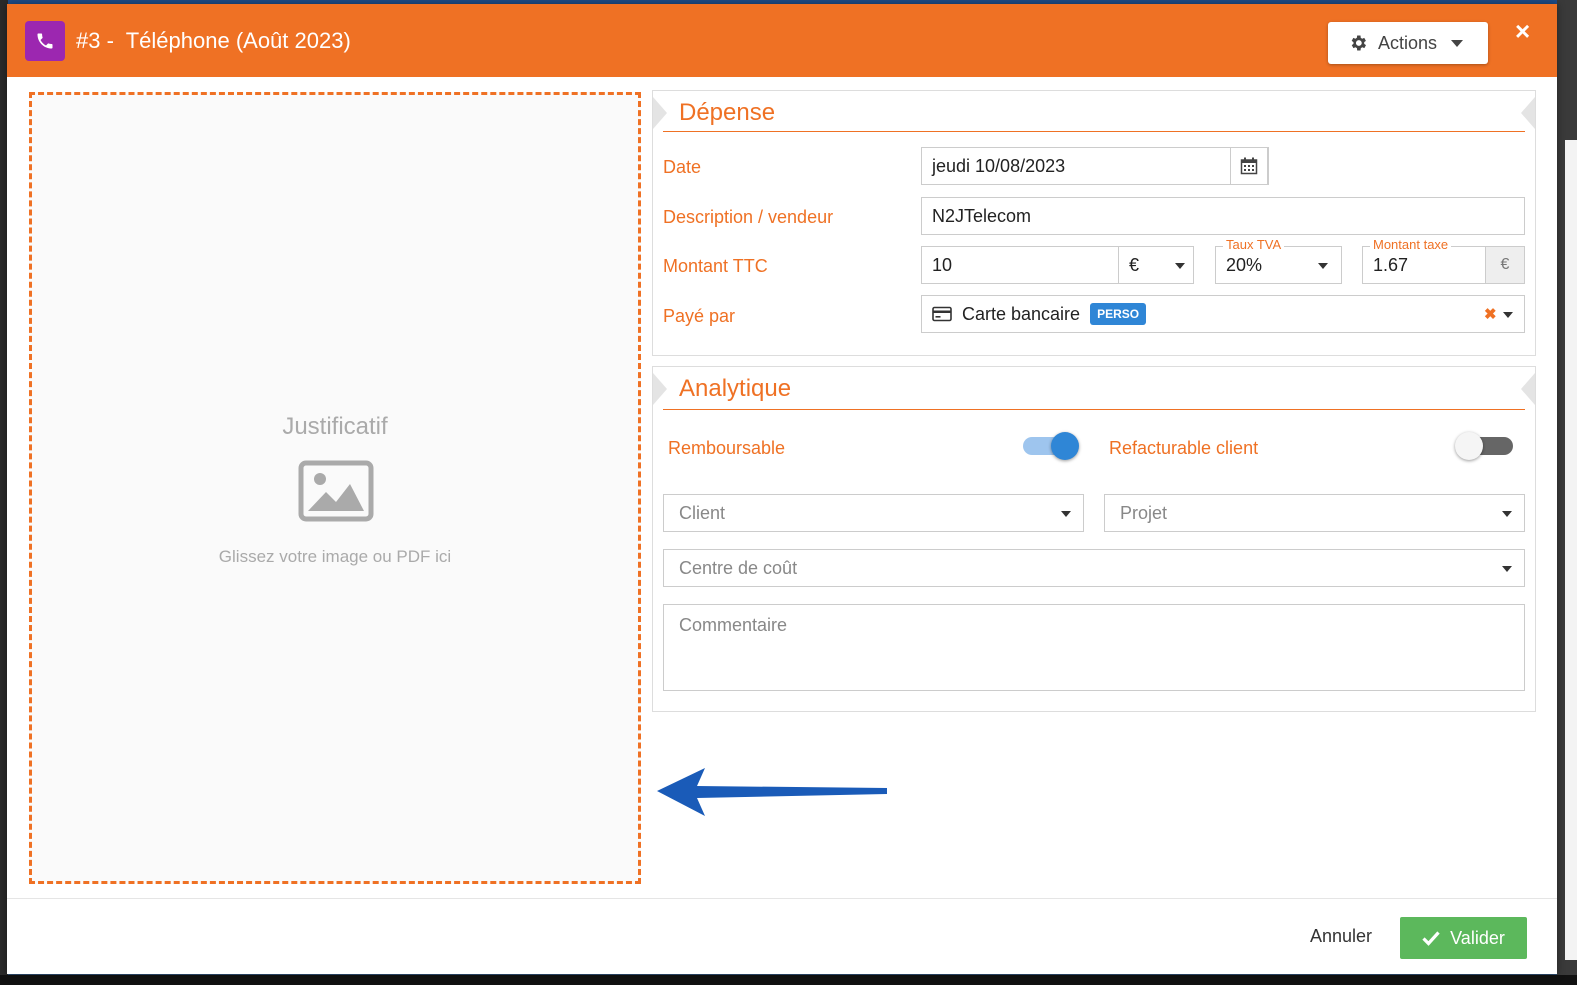  Describe the element at coordinates (1118, 314) in the screenshot. I see `perso-badge: PERSO` at that location.